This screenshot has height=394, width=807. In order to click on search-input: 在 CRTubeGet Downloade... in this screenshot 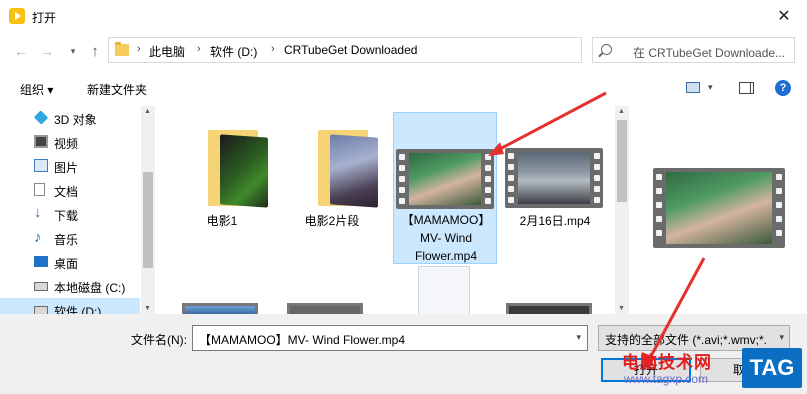, I will do `click(693, 50)`.